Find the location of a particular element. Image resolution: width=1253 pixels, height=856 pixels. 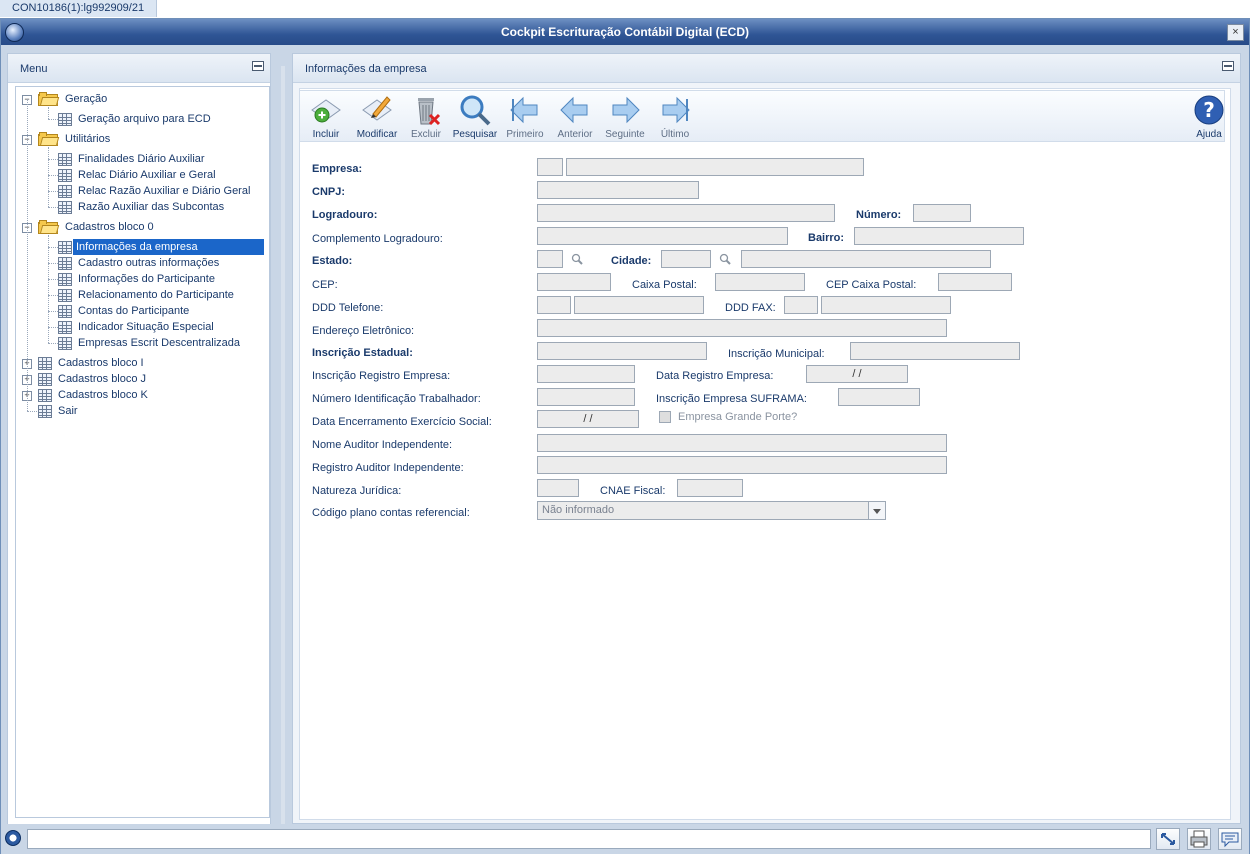

tree-connector is located at coordinates (53, 120).